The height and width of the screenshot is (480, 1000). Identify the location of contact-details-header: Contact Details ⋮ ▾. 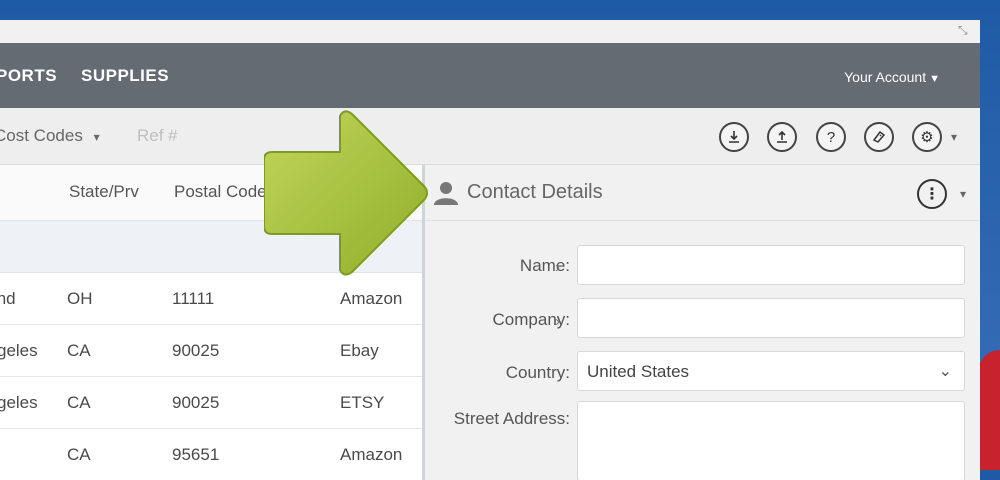
(702, 193).